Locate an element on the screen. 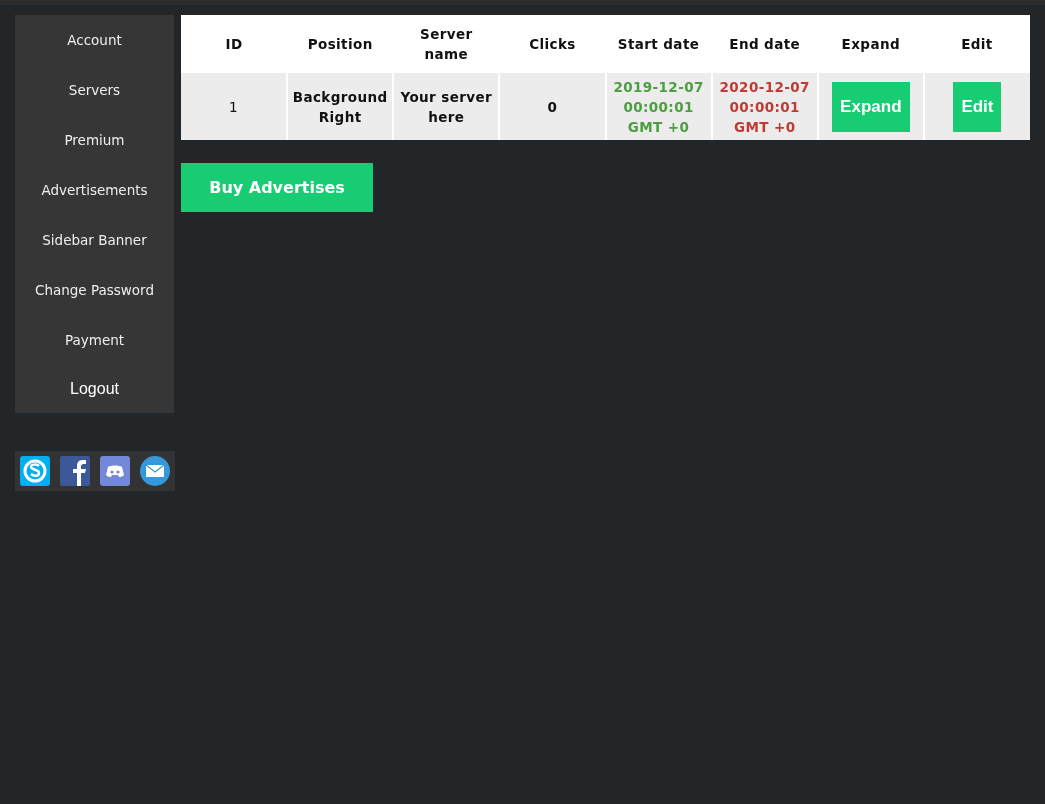  table-cell-text: 1 is located at coordinates (234, 107).